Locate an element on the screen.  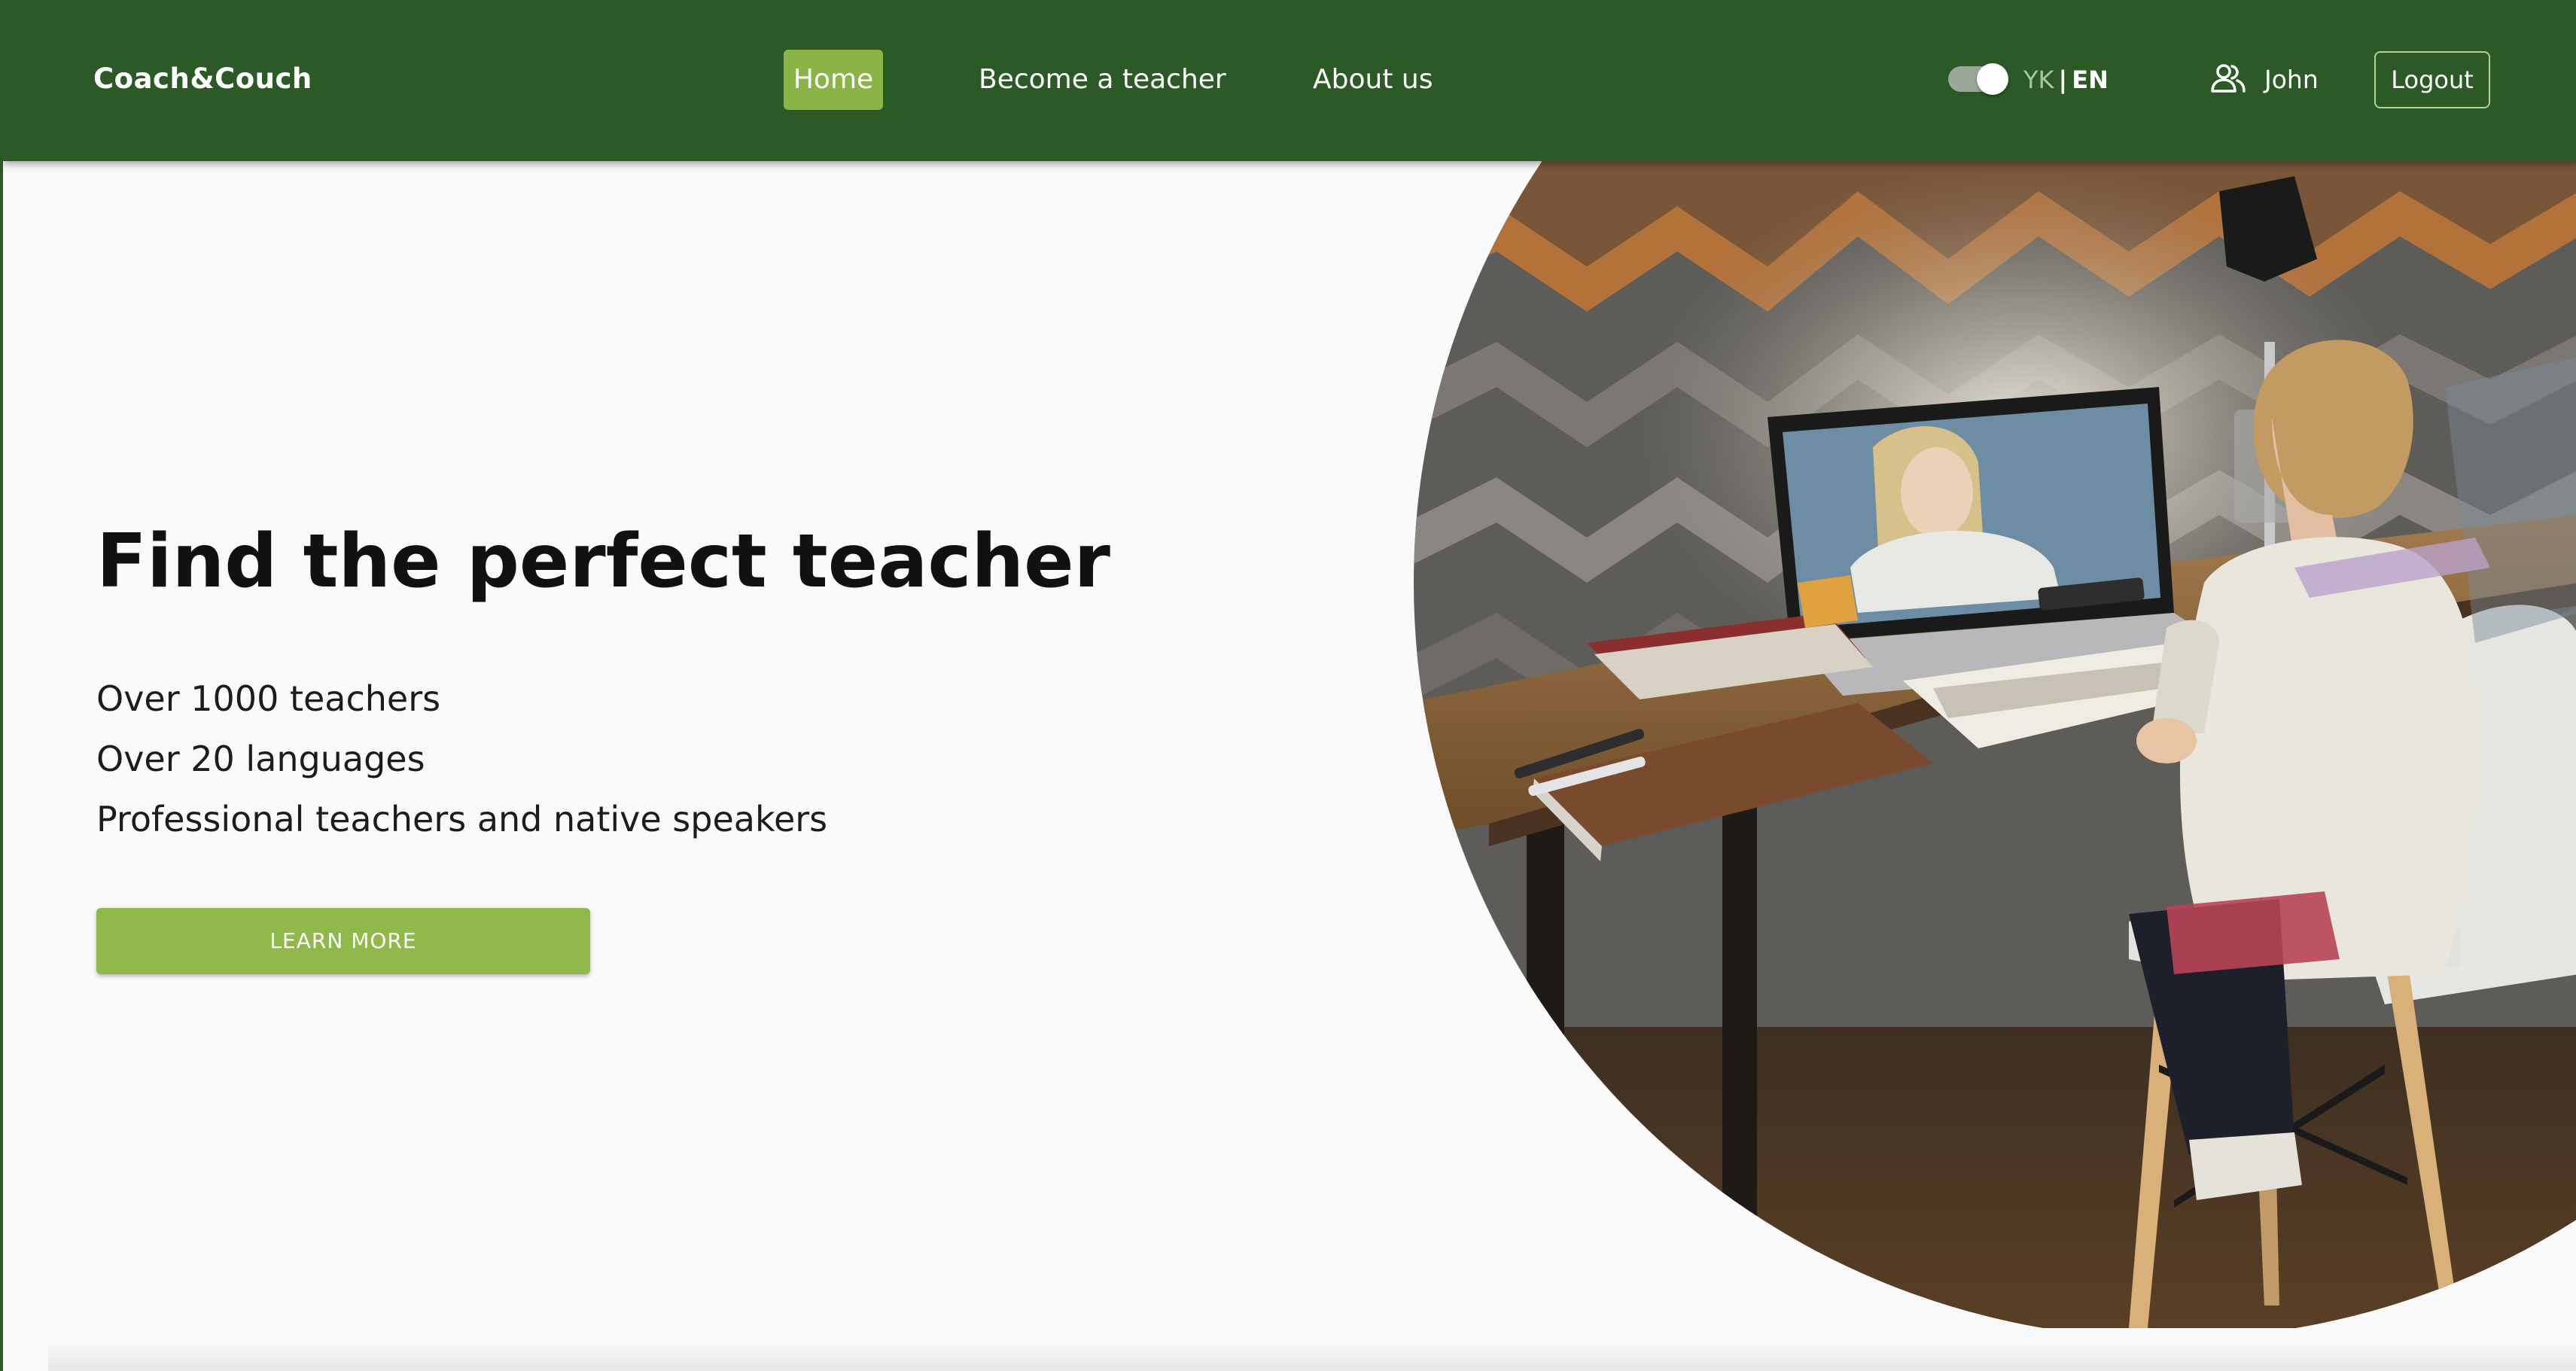
language-option-en: EN is located at coordinates (2090, 80).